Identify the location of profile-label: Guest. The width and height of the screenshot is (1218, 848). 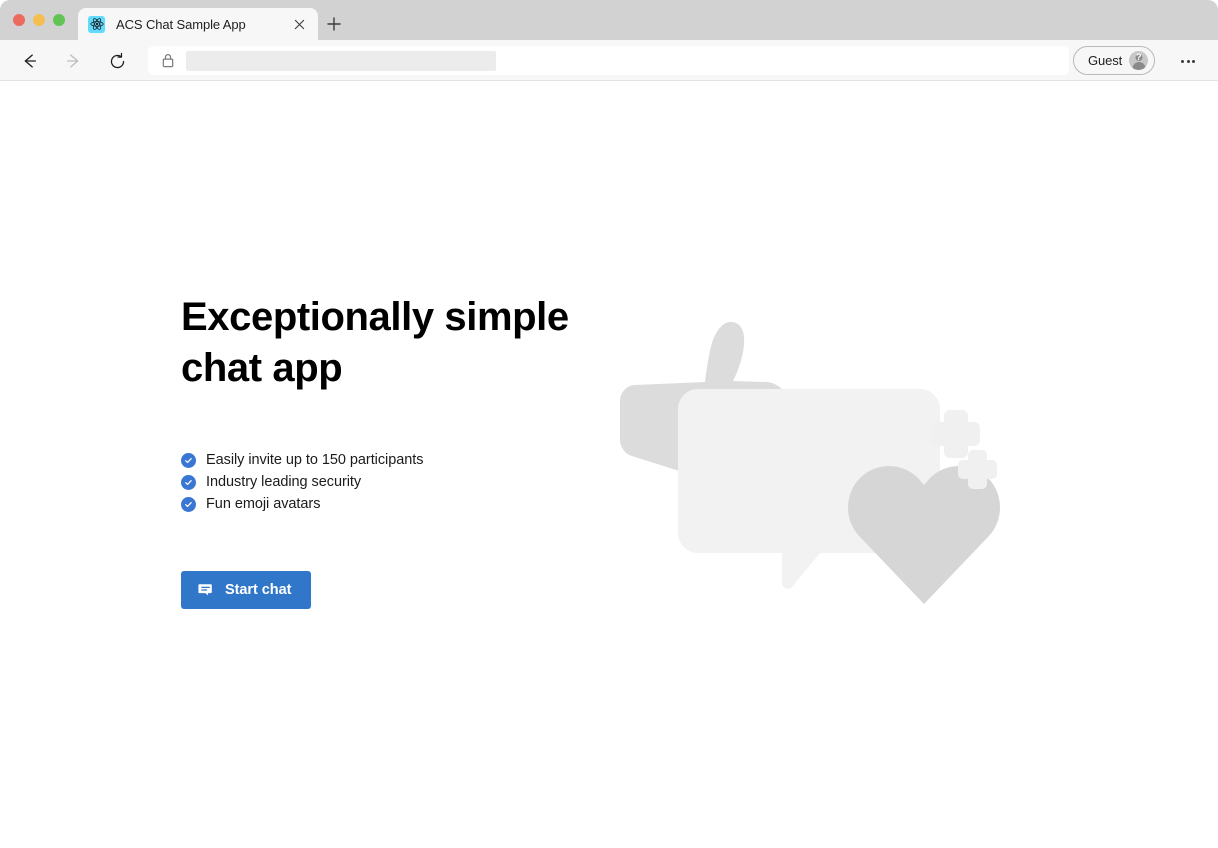
(1105, 60).